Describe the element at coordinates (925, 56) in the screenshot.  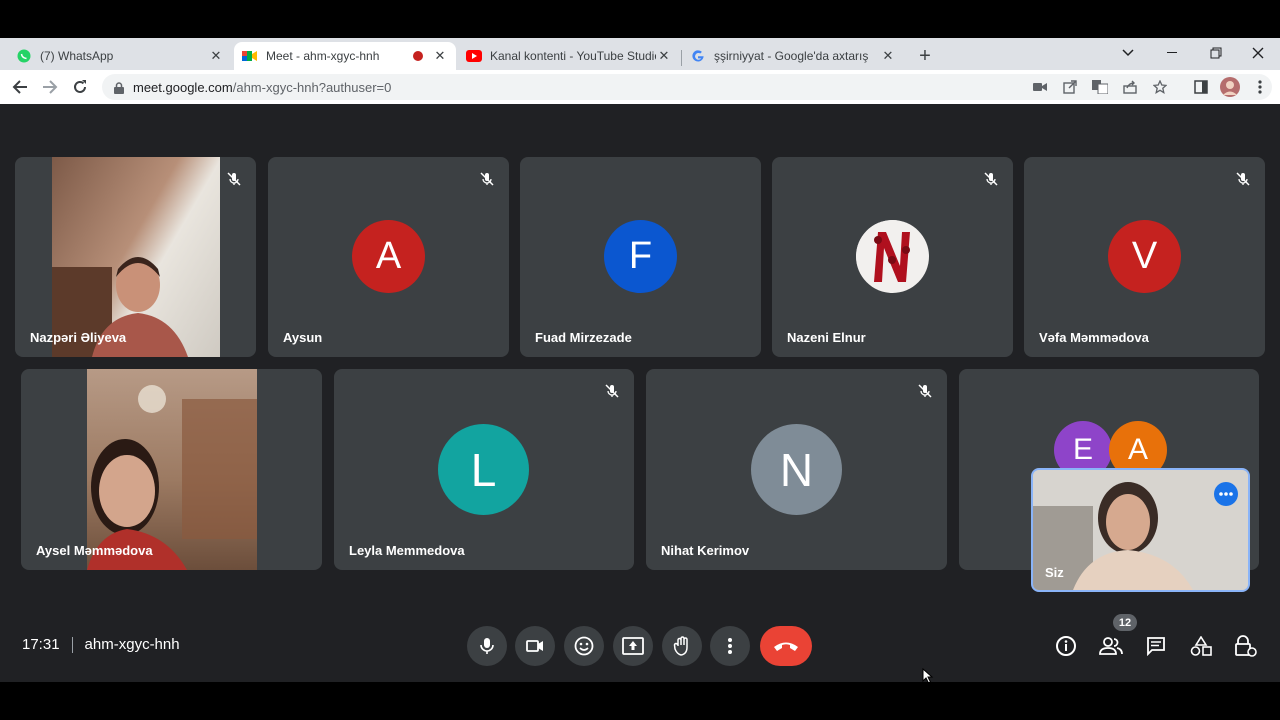
I see `new-tab-button: +` at that location.